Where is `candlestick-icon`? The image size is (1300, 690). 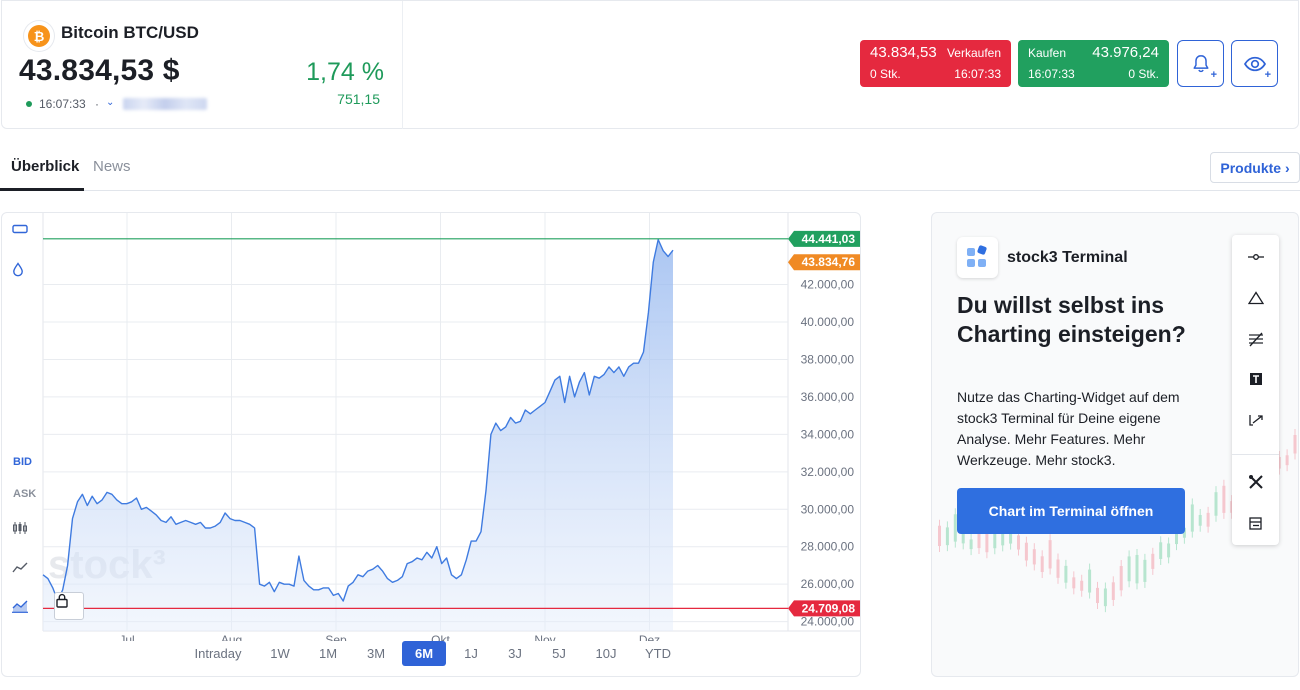
candlestick-icon is located at coordinates (23, 530).